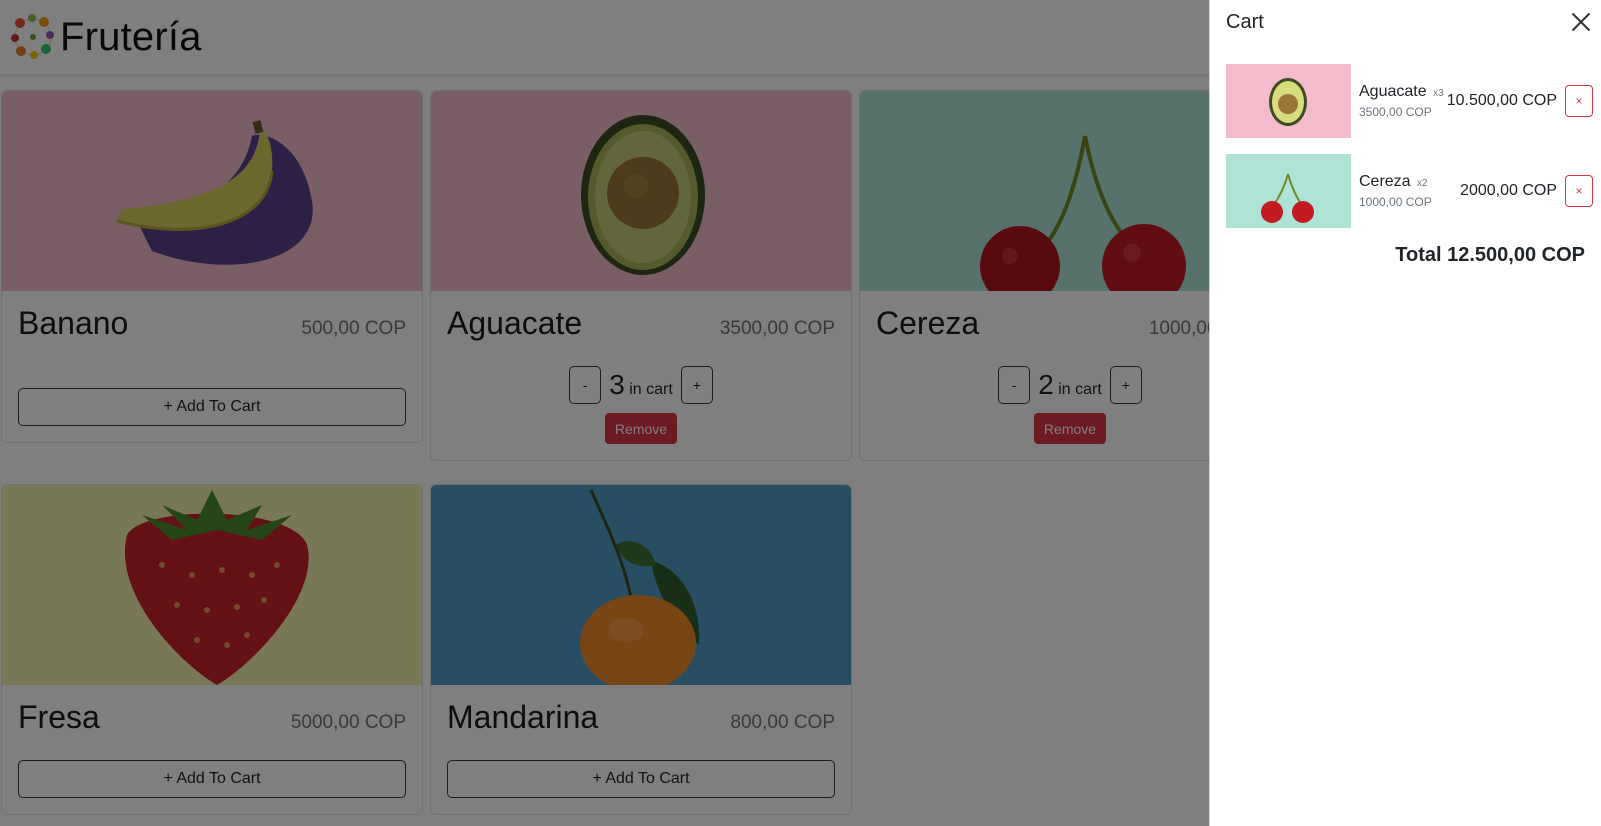 This screenshot has height=826, width=1601. I want to click on cart-item-total: 2000,00 COP, so click(1508, 190).